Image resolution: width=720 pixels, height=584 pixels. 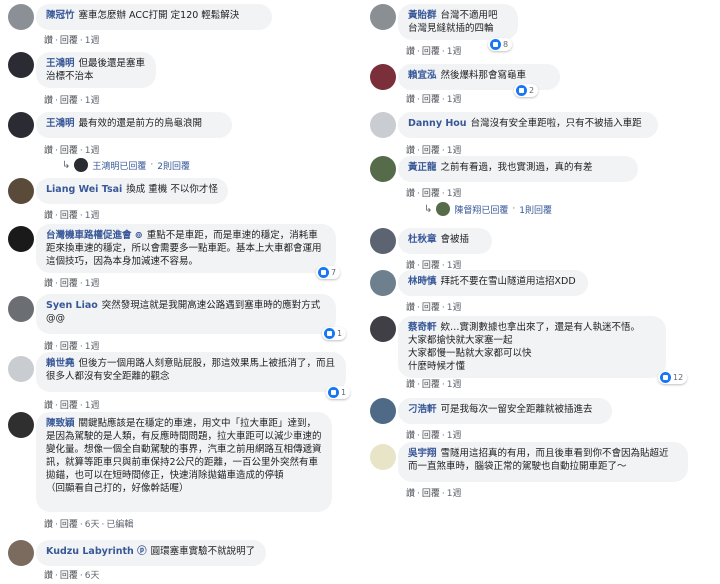 I want to click on commenter-name: Liang Wei Tsai, so click(x=84, y=189).